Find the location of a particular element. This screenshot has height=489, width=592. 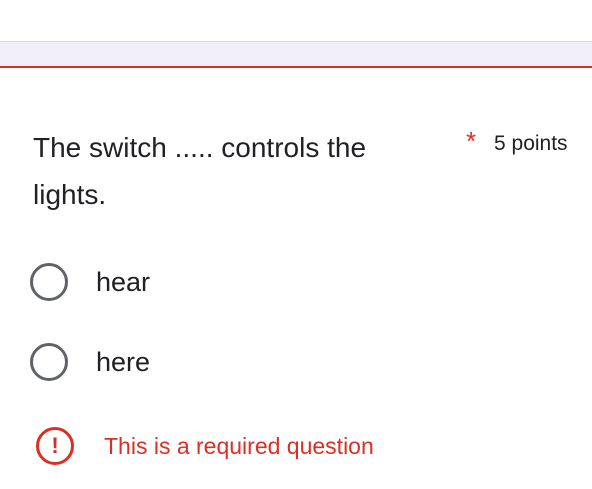

exclamation-icon: ! is located at coordinates (55, 446).